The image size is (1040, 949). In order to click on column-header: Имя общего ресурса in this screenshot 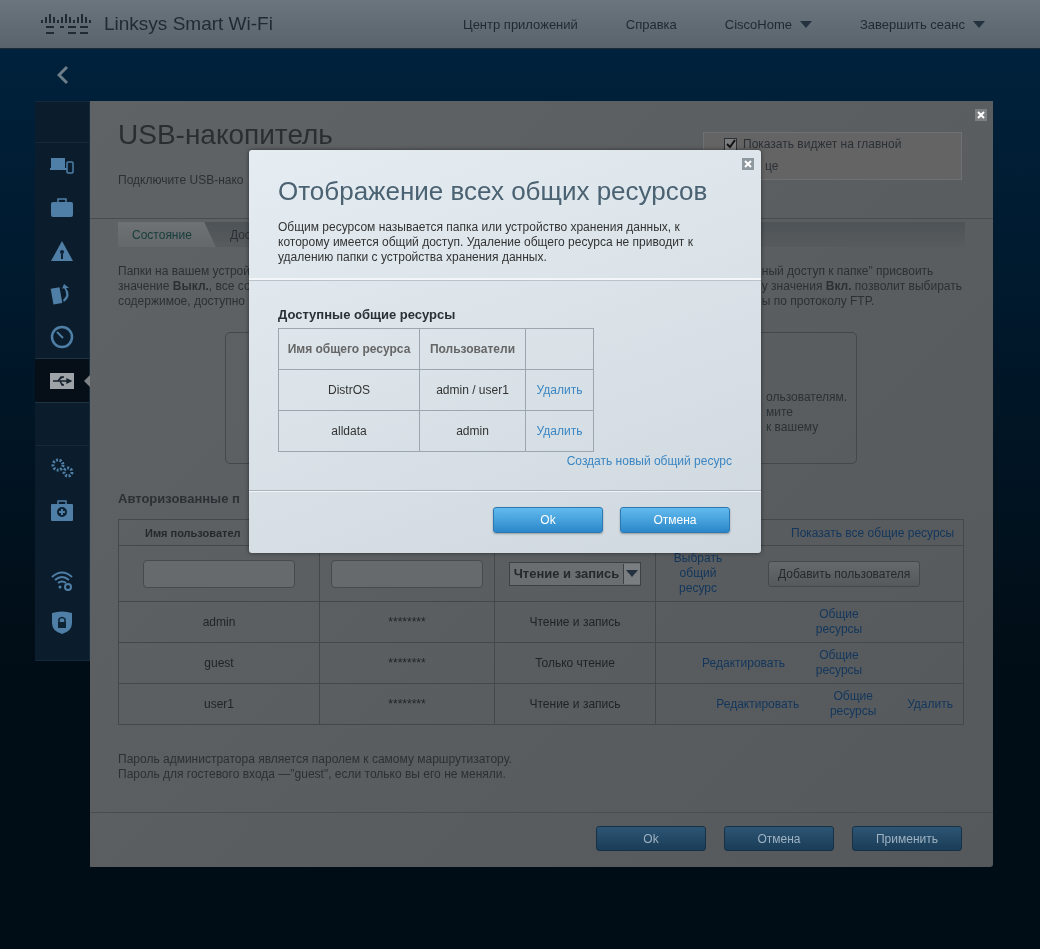, I will do `click(349, 349)`.